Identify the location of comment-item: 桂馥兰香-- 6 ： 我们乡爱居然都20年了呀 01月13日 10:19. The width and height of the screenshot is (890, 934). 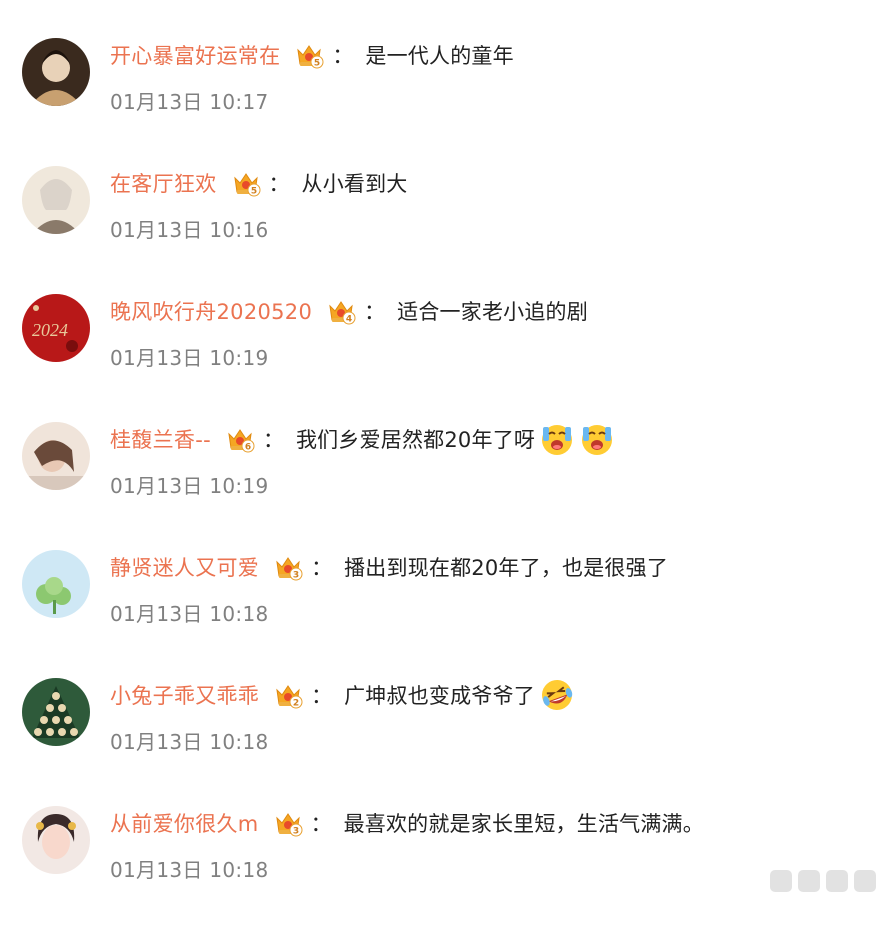
(445, 486).